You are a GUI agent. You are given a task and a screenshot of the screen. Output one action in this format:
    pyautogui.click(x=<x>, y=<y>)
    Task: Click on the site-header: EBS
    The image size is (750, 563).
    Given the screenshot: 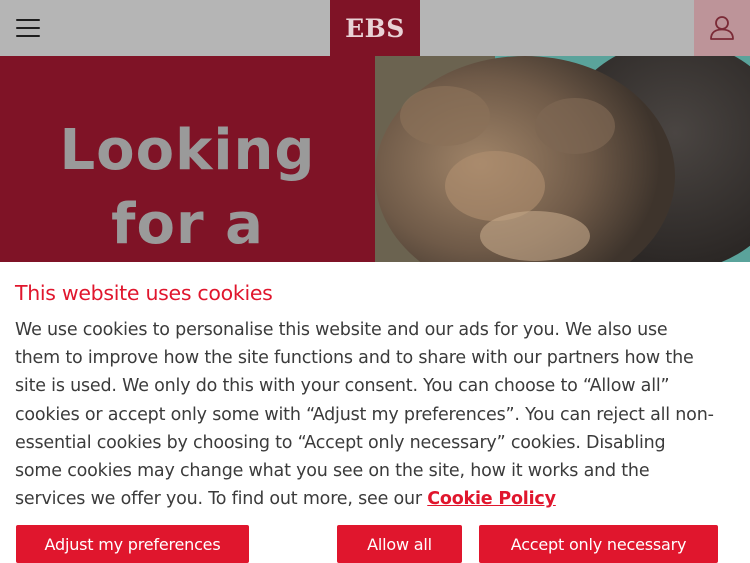 What is the action you would take?
    pyautogui.click(x=375, y=28)
    